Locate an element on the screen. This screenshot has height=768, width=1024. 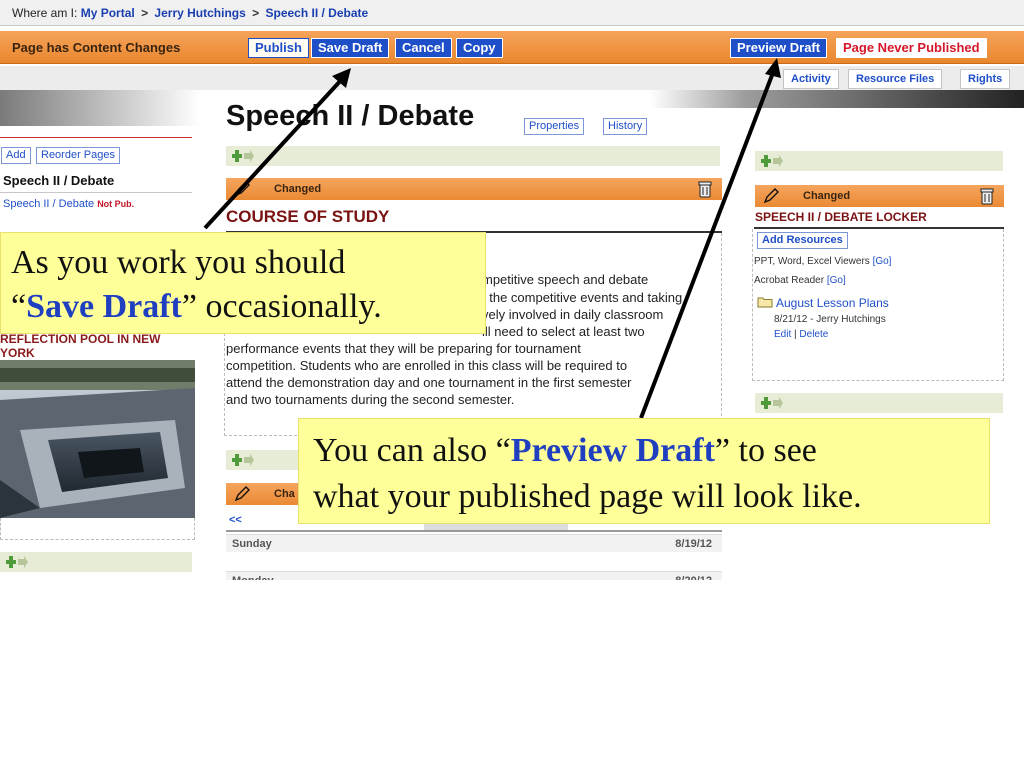
page-list-item: Speech II / Debate Not Pub. is located at coordinates (68, 204).